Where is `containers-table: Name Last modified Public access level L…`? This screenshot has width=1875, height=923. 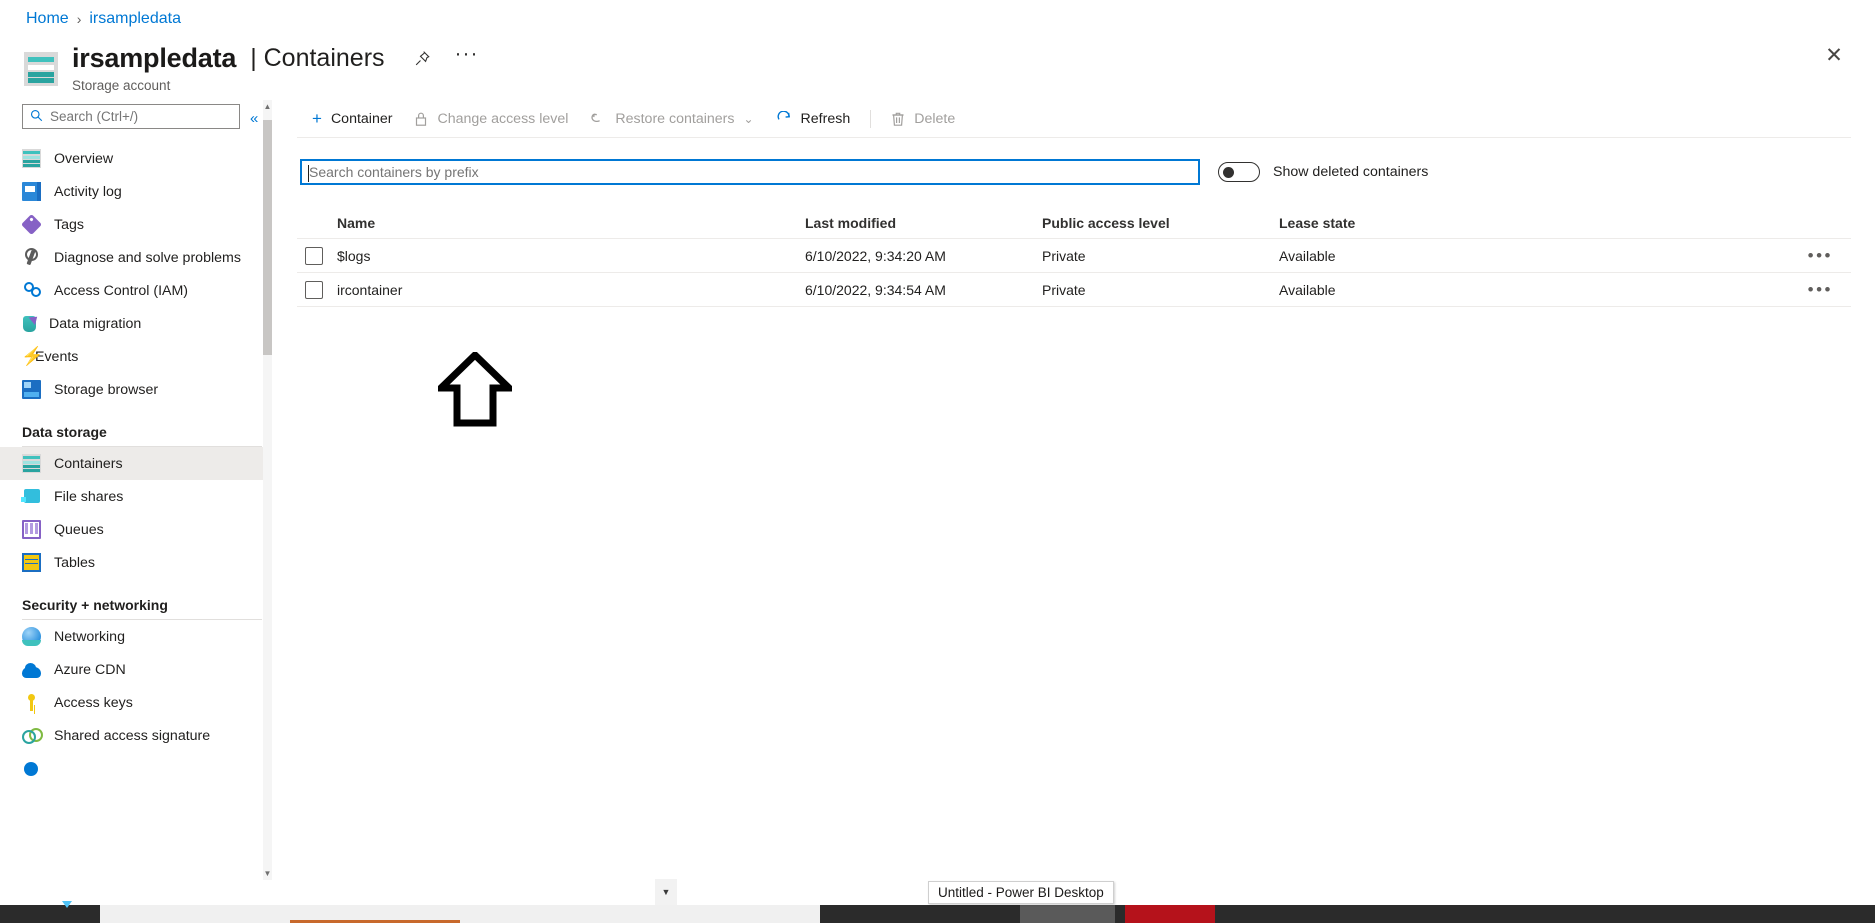 containers-table: Name Last modified Public access level L… is located at coordinates (1074, 257).